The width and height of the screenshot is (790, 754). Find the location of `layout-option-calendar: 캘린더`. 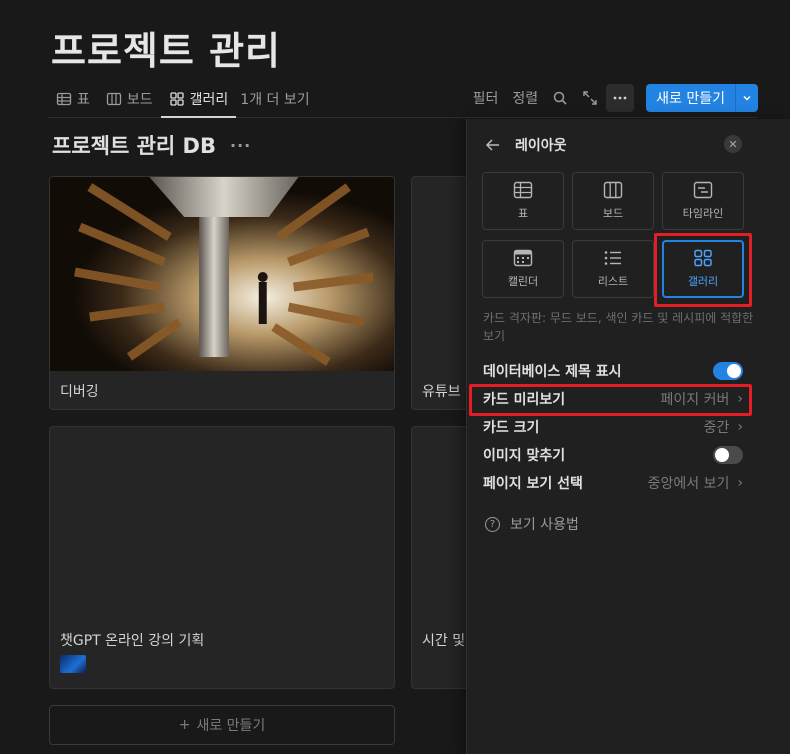

layout-option-calendar: 캘린더 is located at coordinates (523, 269).